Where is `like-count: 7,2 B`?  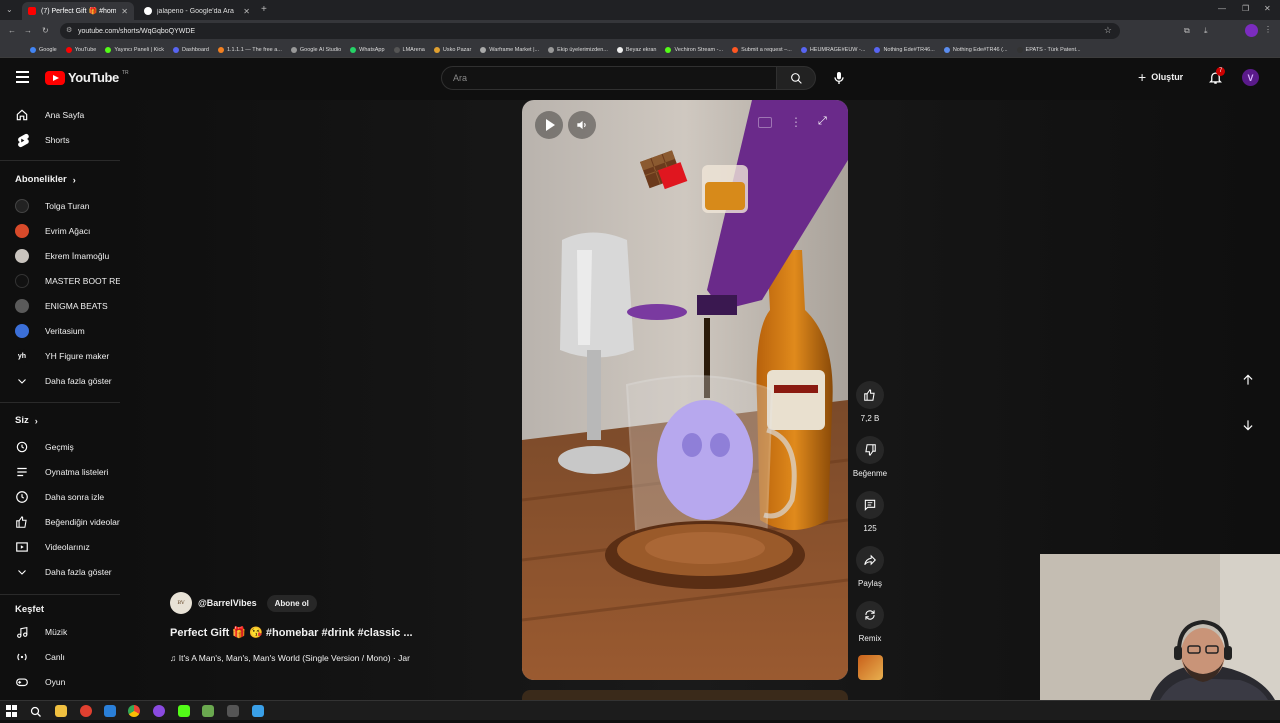 like-count: 7,2 B is located at coordinates (870, 418).